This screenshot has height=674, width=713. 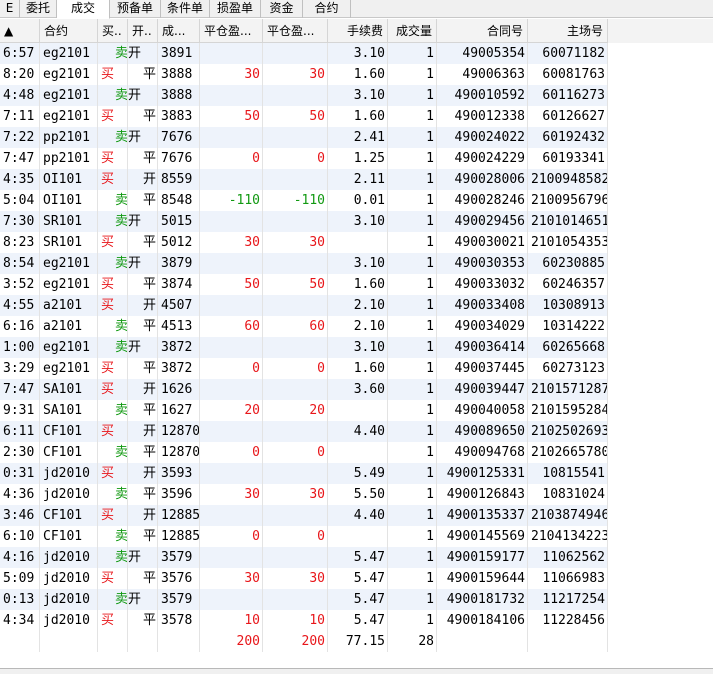 I want to click on tab-orders: 委托, so click(x=38, y=9).